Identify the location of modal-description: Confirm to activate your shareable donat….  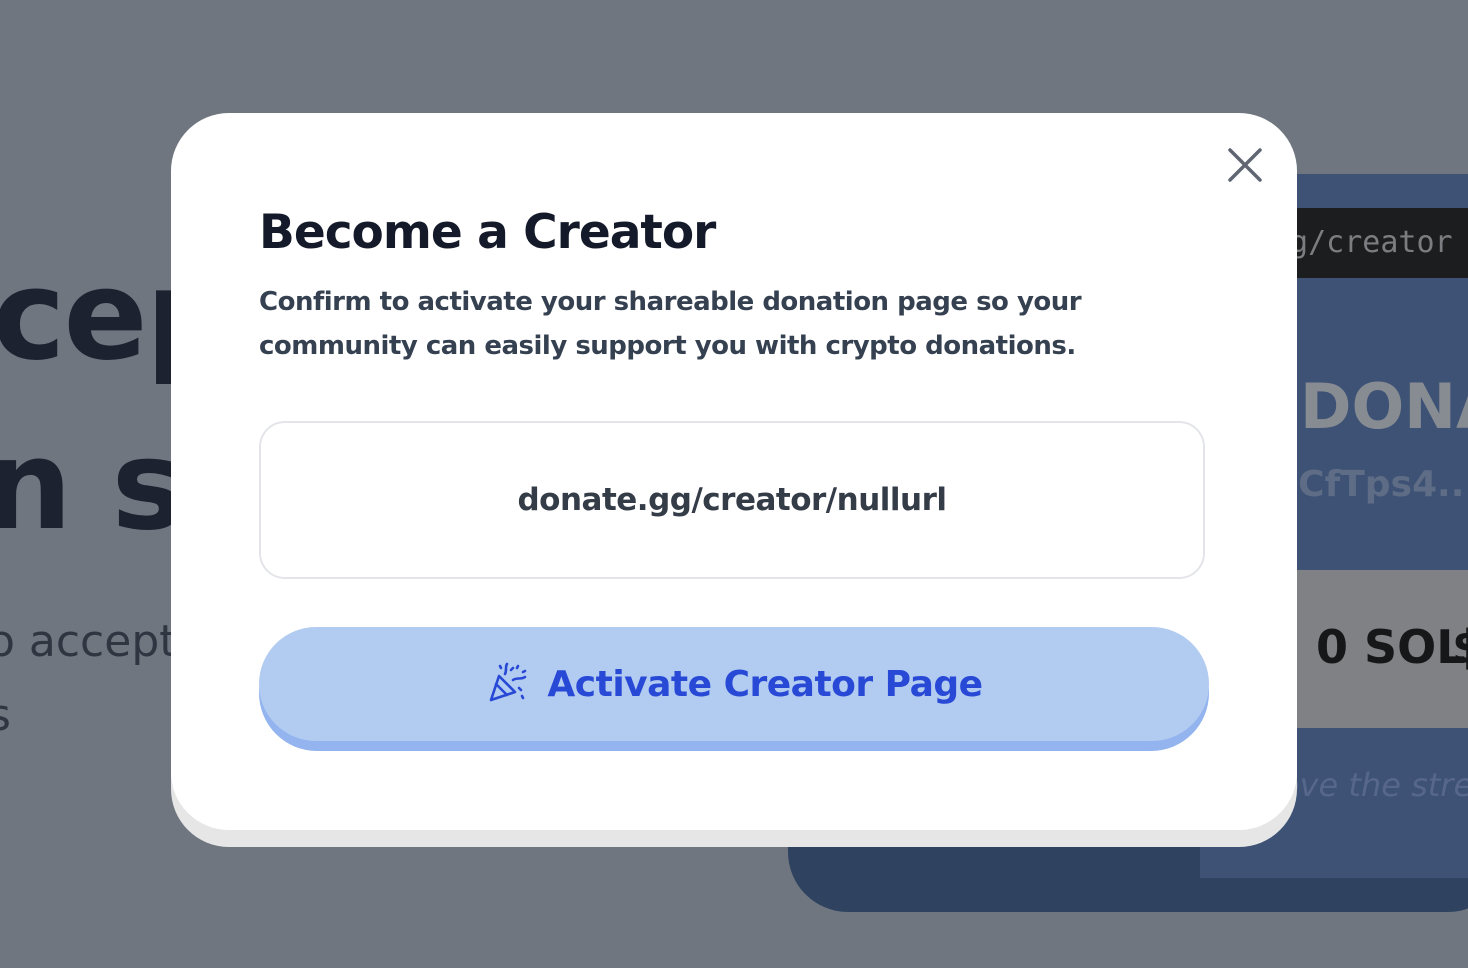
(670, 324).